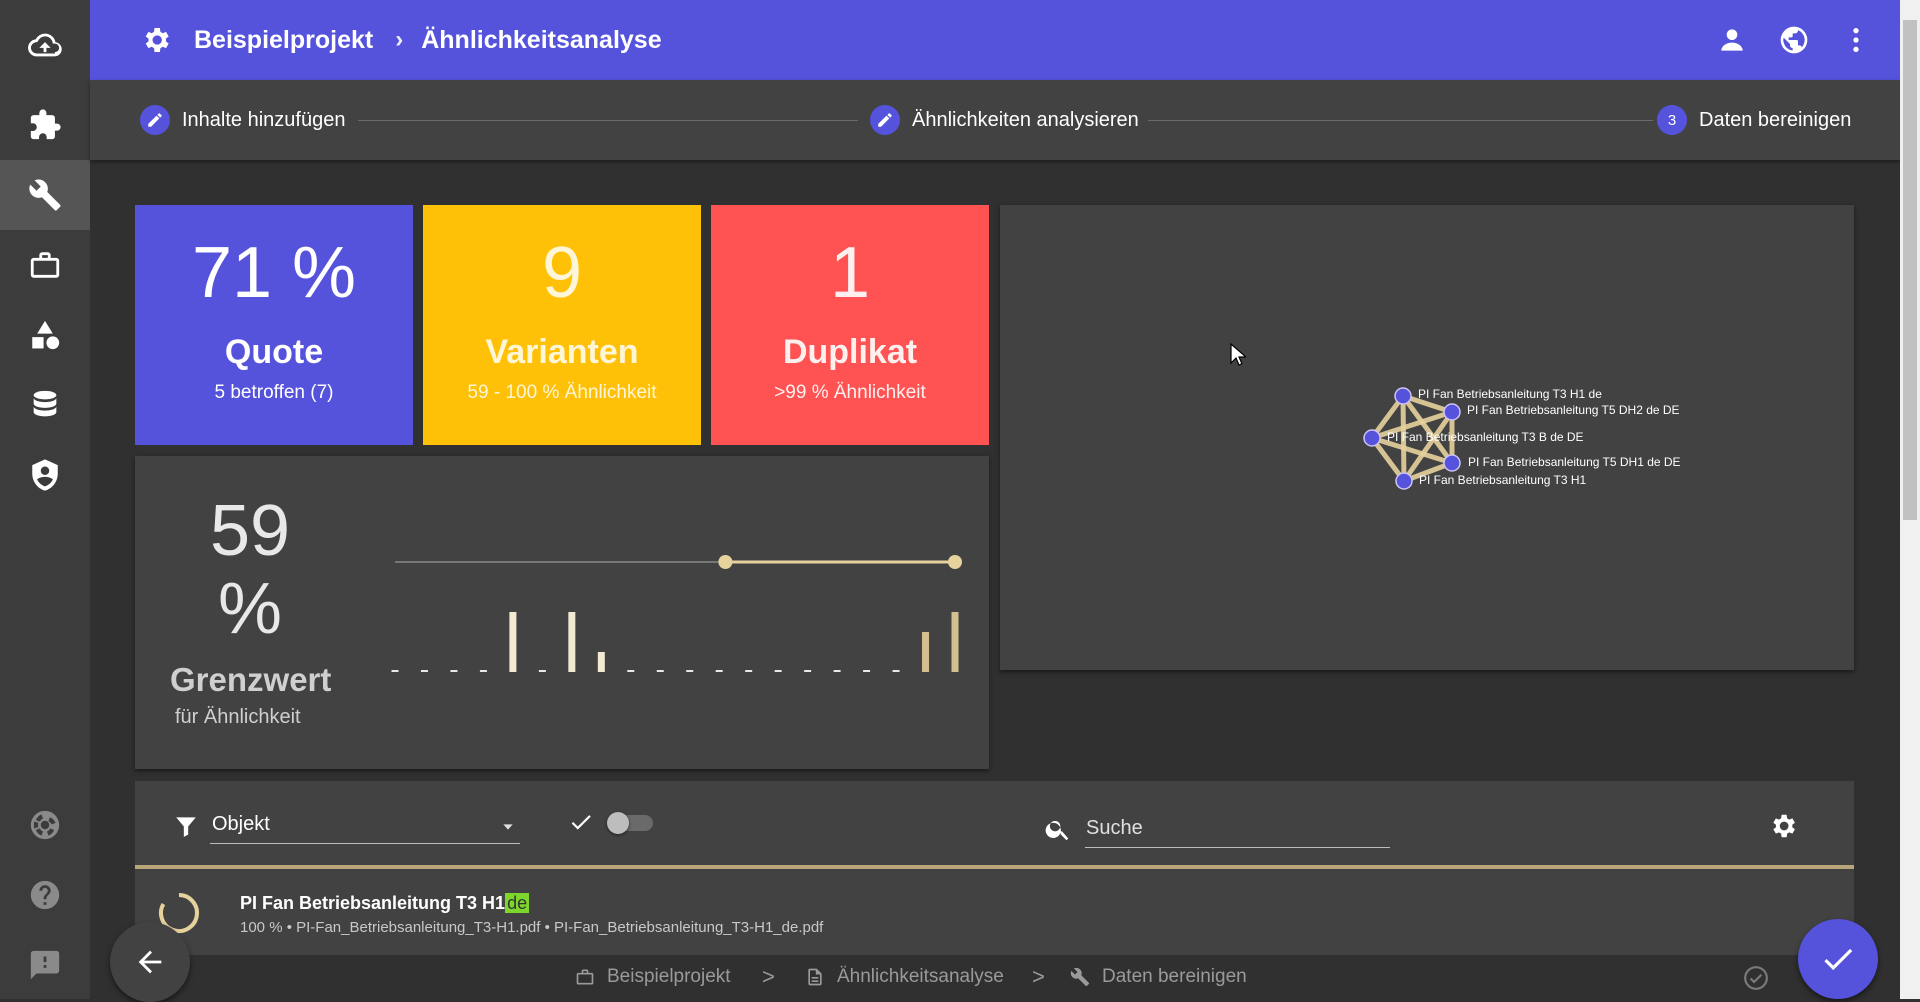 The height and width of the screenshot is (1002, 1920). What do you see at coordinates (608, 120) in the screenshot?
I see `step-connector` at bounding box center [608, 120].